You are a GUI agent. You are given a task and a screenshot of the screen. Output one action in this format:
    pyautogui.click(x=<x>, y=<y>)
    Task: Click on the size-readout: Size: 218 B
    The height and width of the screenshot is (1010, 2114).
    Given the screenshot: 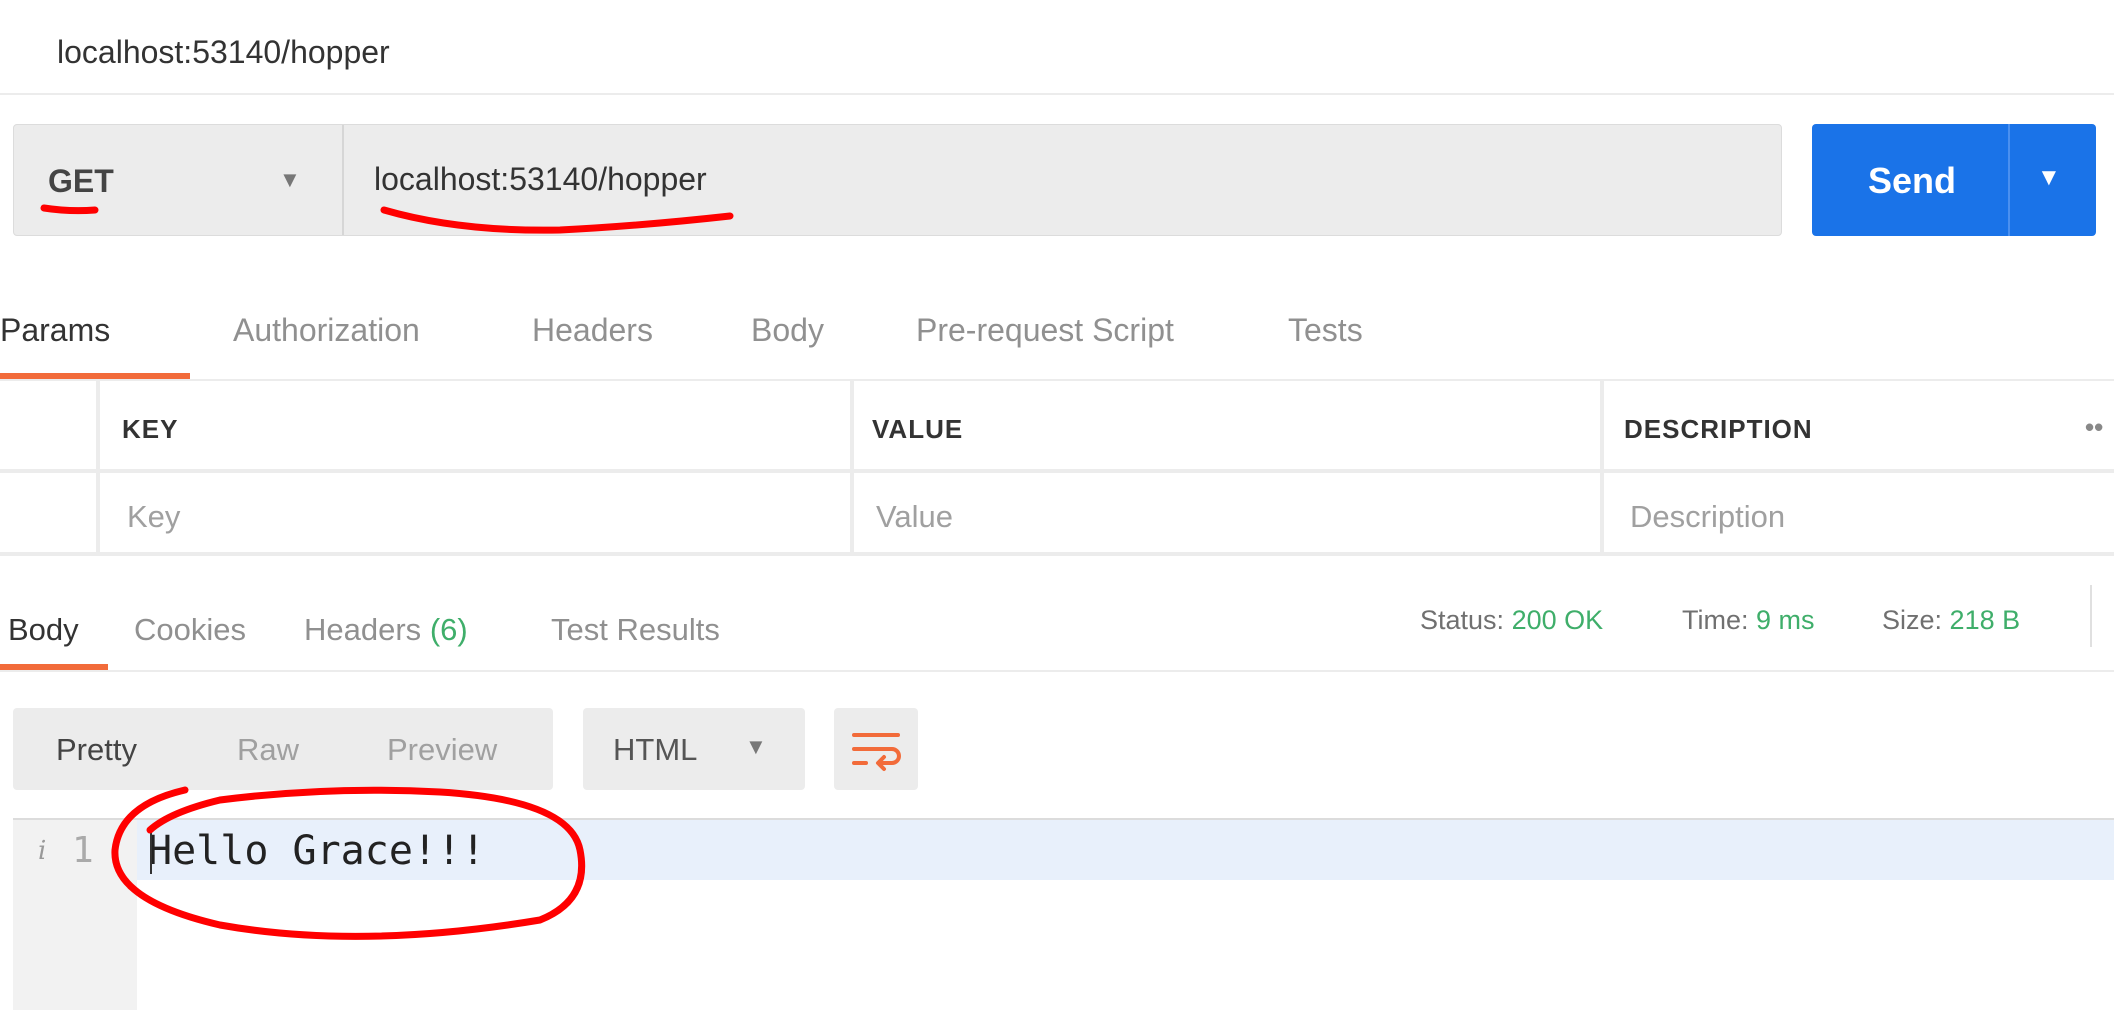 What is the action you would take?
    pyautogui.click(x=1951, y=620)
    